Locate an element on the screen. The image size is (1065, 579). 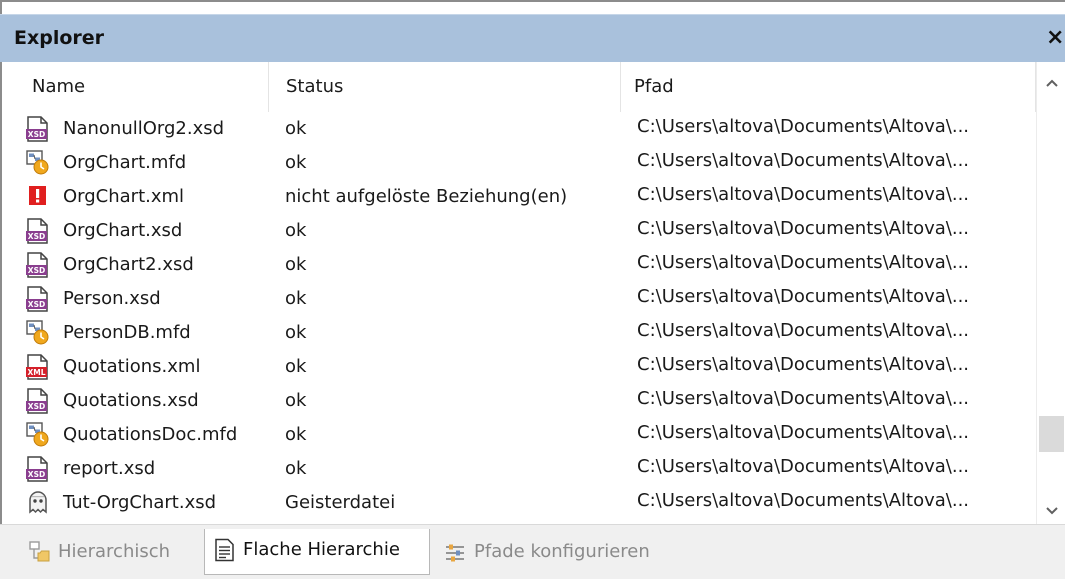
column-header-path: Pfad is located at coordinates (828, 87).